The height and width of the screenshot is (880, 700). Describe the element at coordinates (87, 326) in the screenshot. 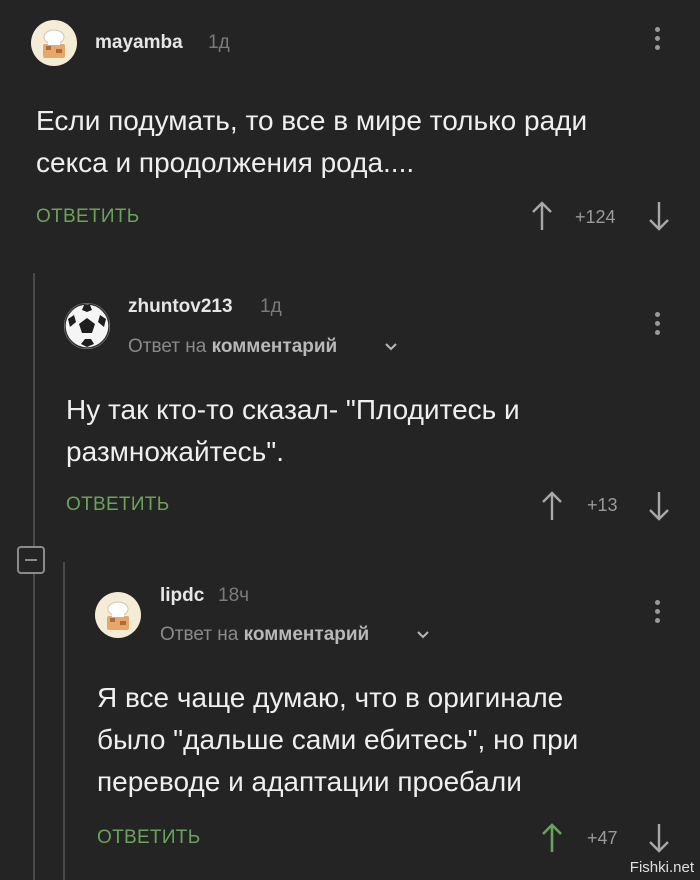

I see `soccer-ball-avatar` at that location.